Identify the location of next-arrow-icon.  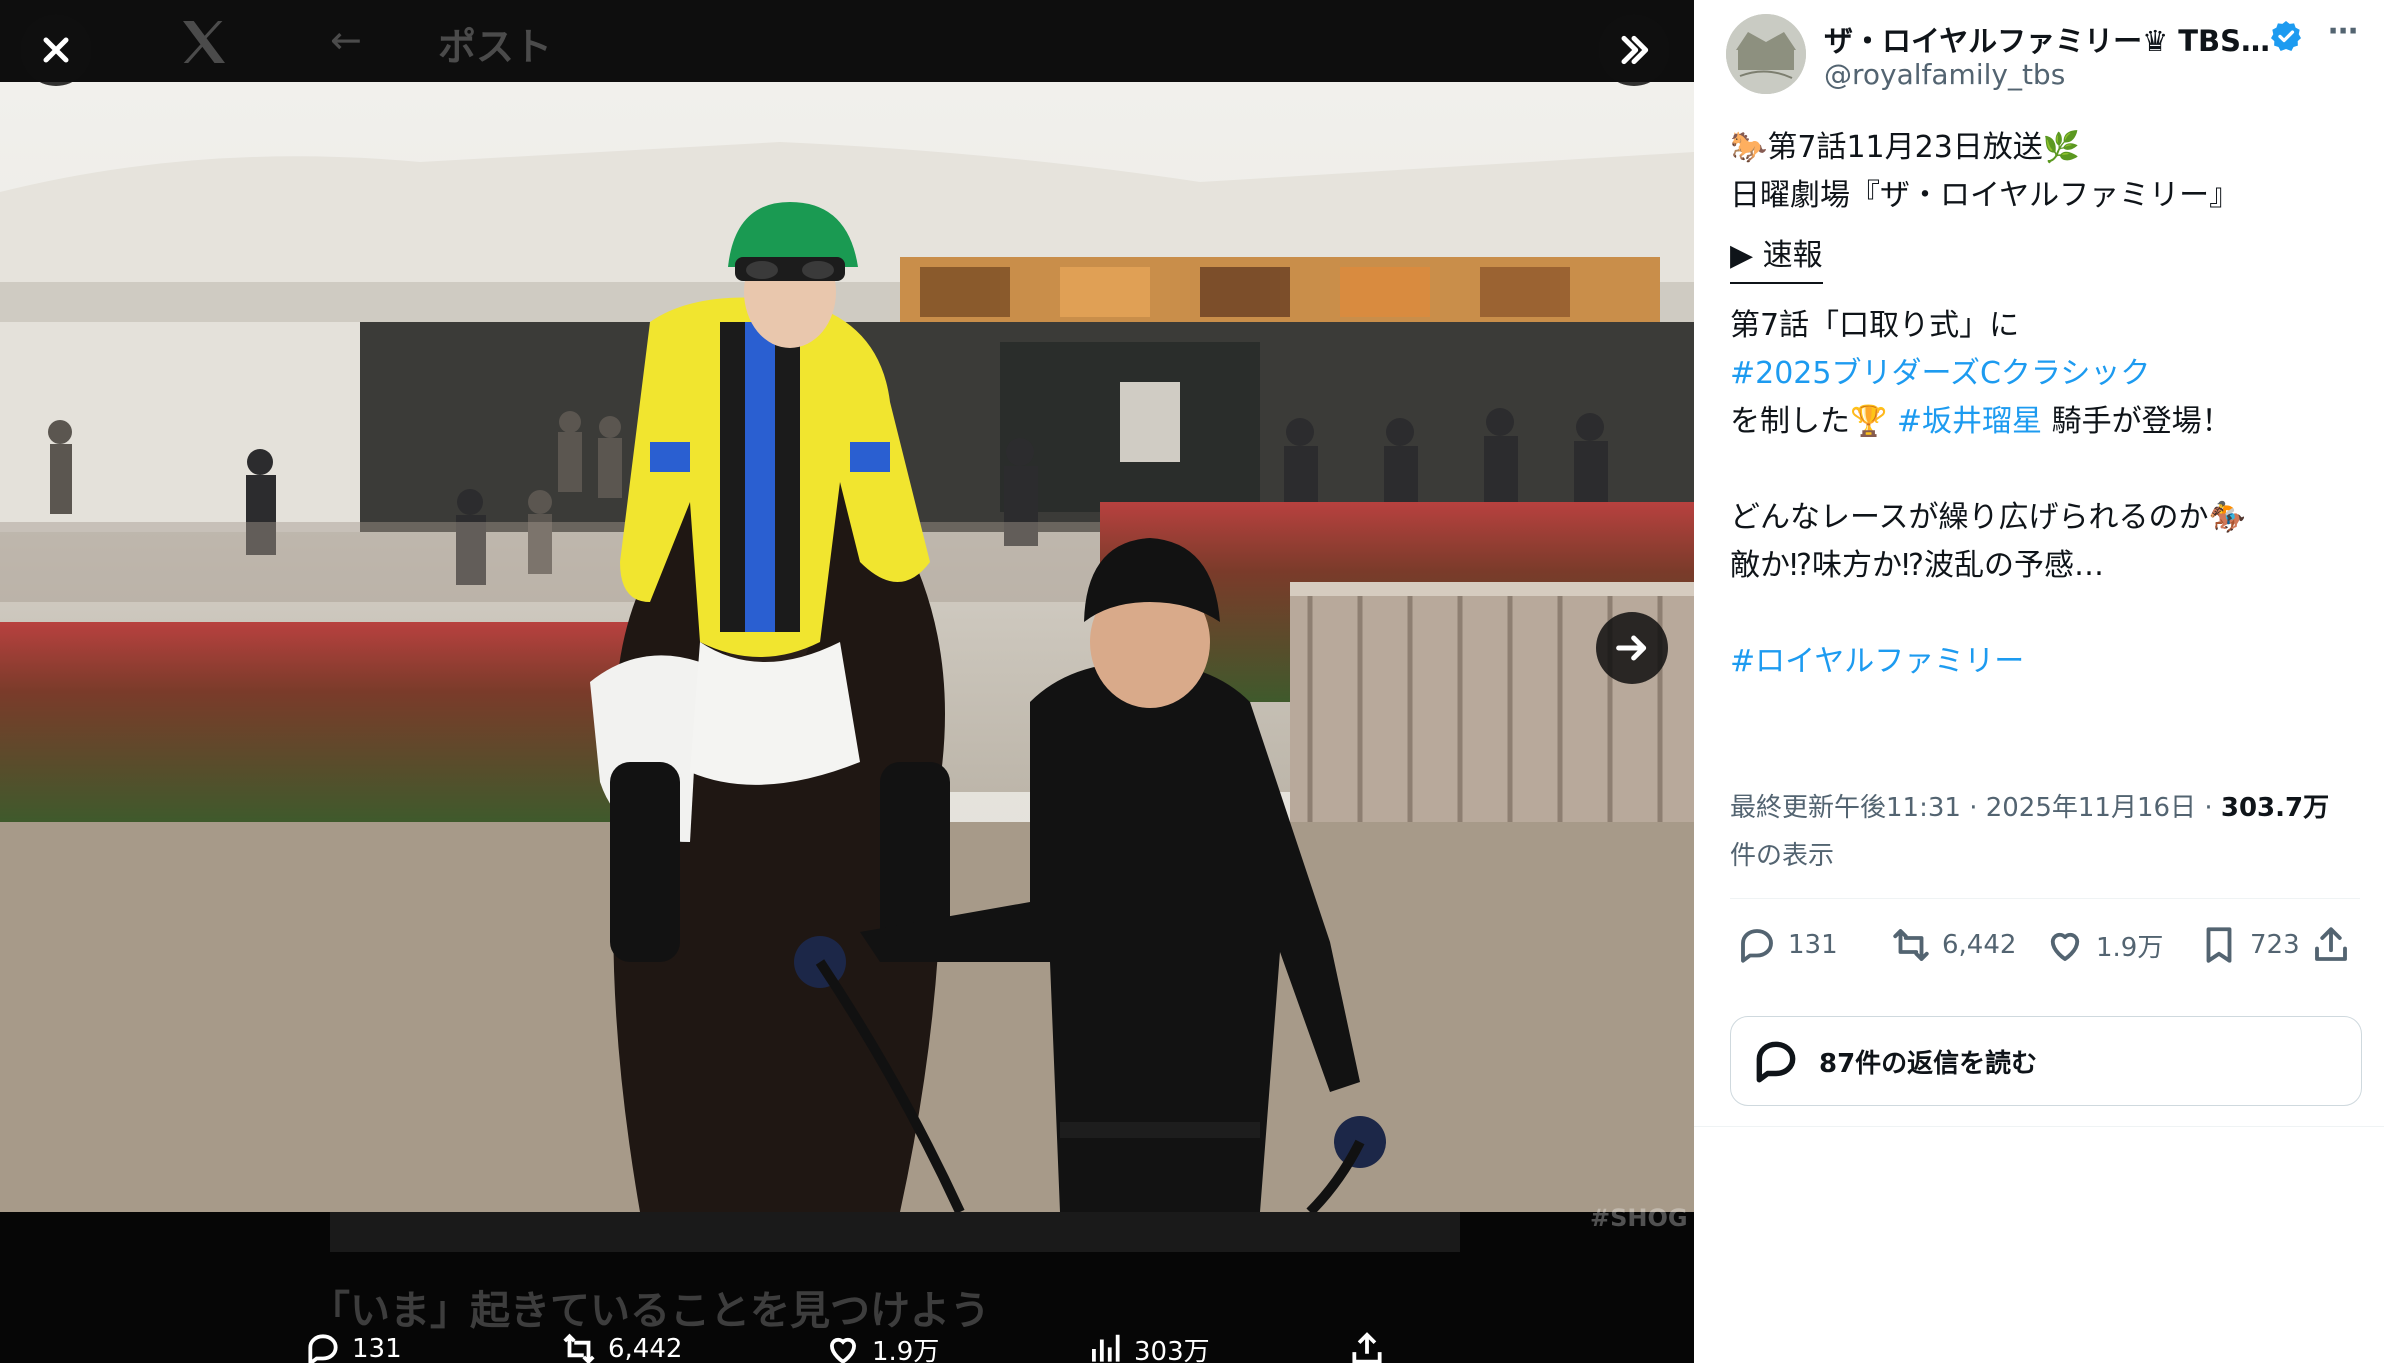
(1631, 648).